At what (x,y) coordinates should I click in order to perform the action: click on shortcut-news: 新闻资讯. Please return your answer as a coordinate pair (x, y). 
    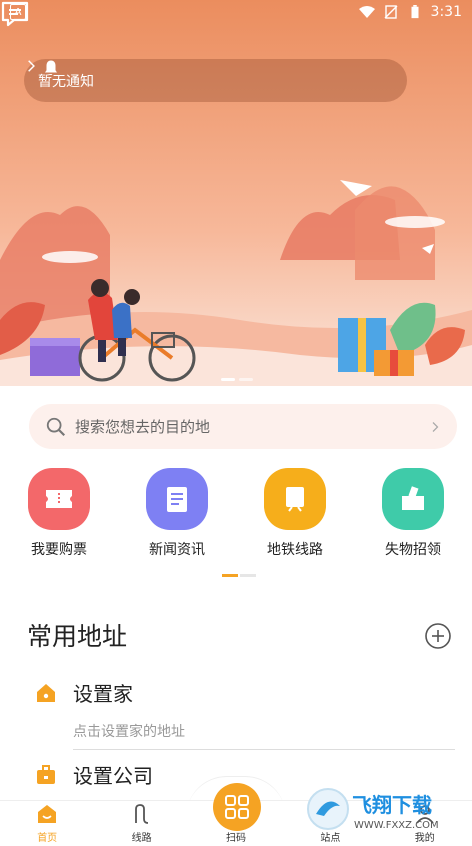
    Looking at the image, I should click on (177, 513).